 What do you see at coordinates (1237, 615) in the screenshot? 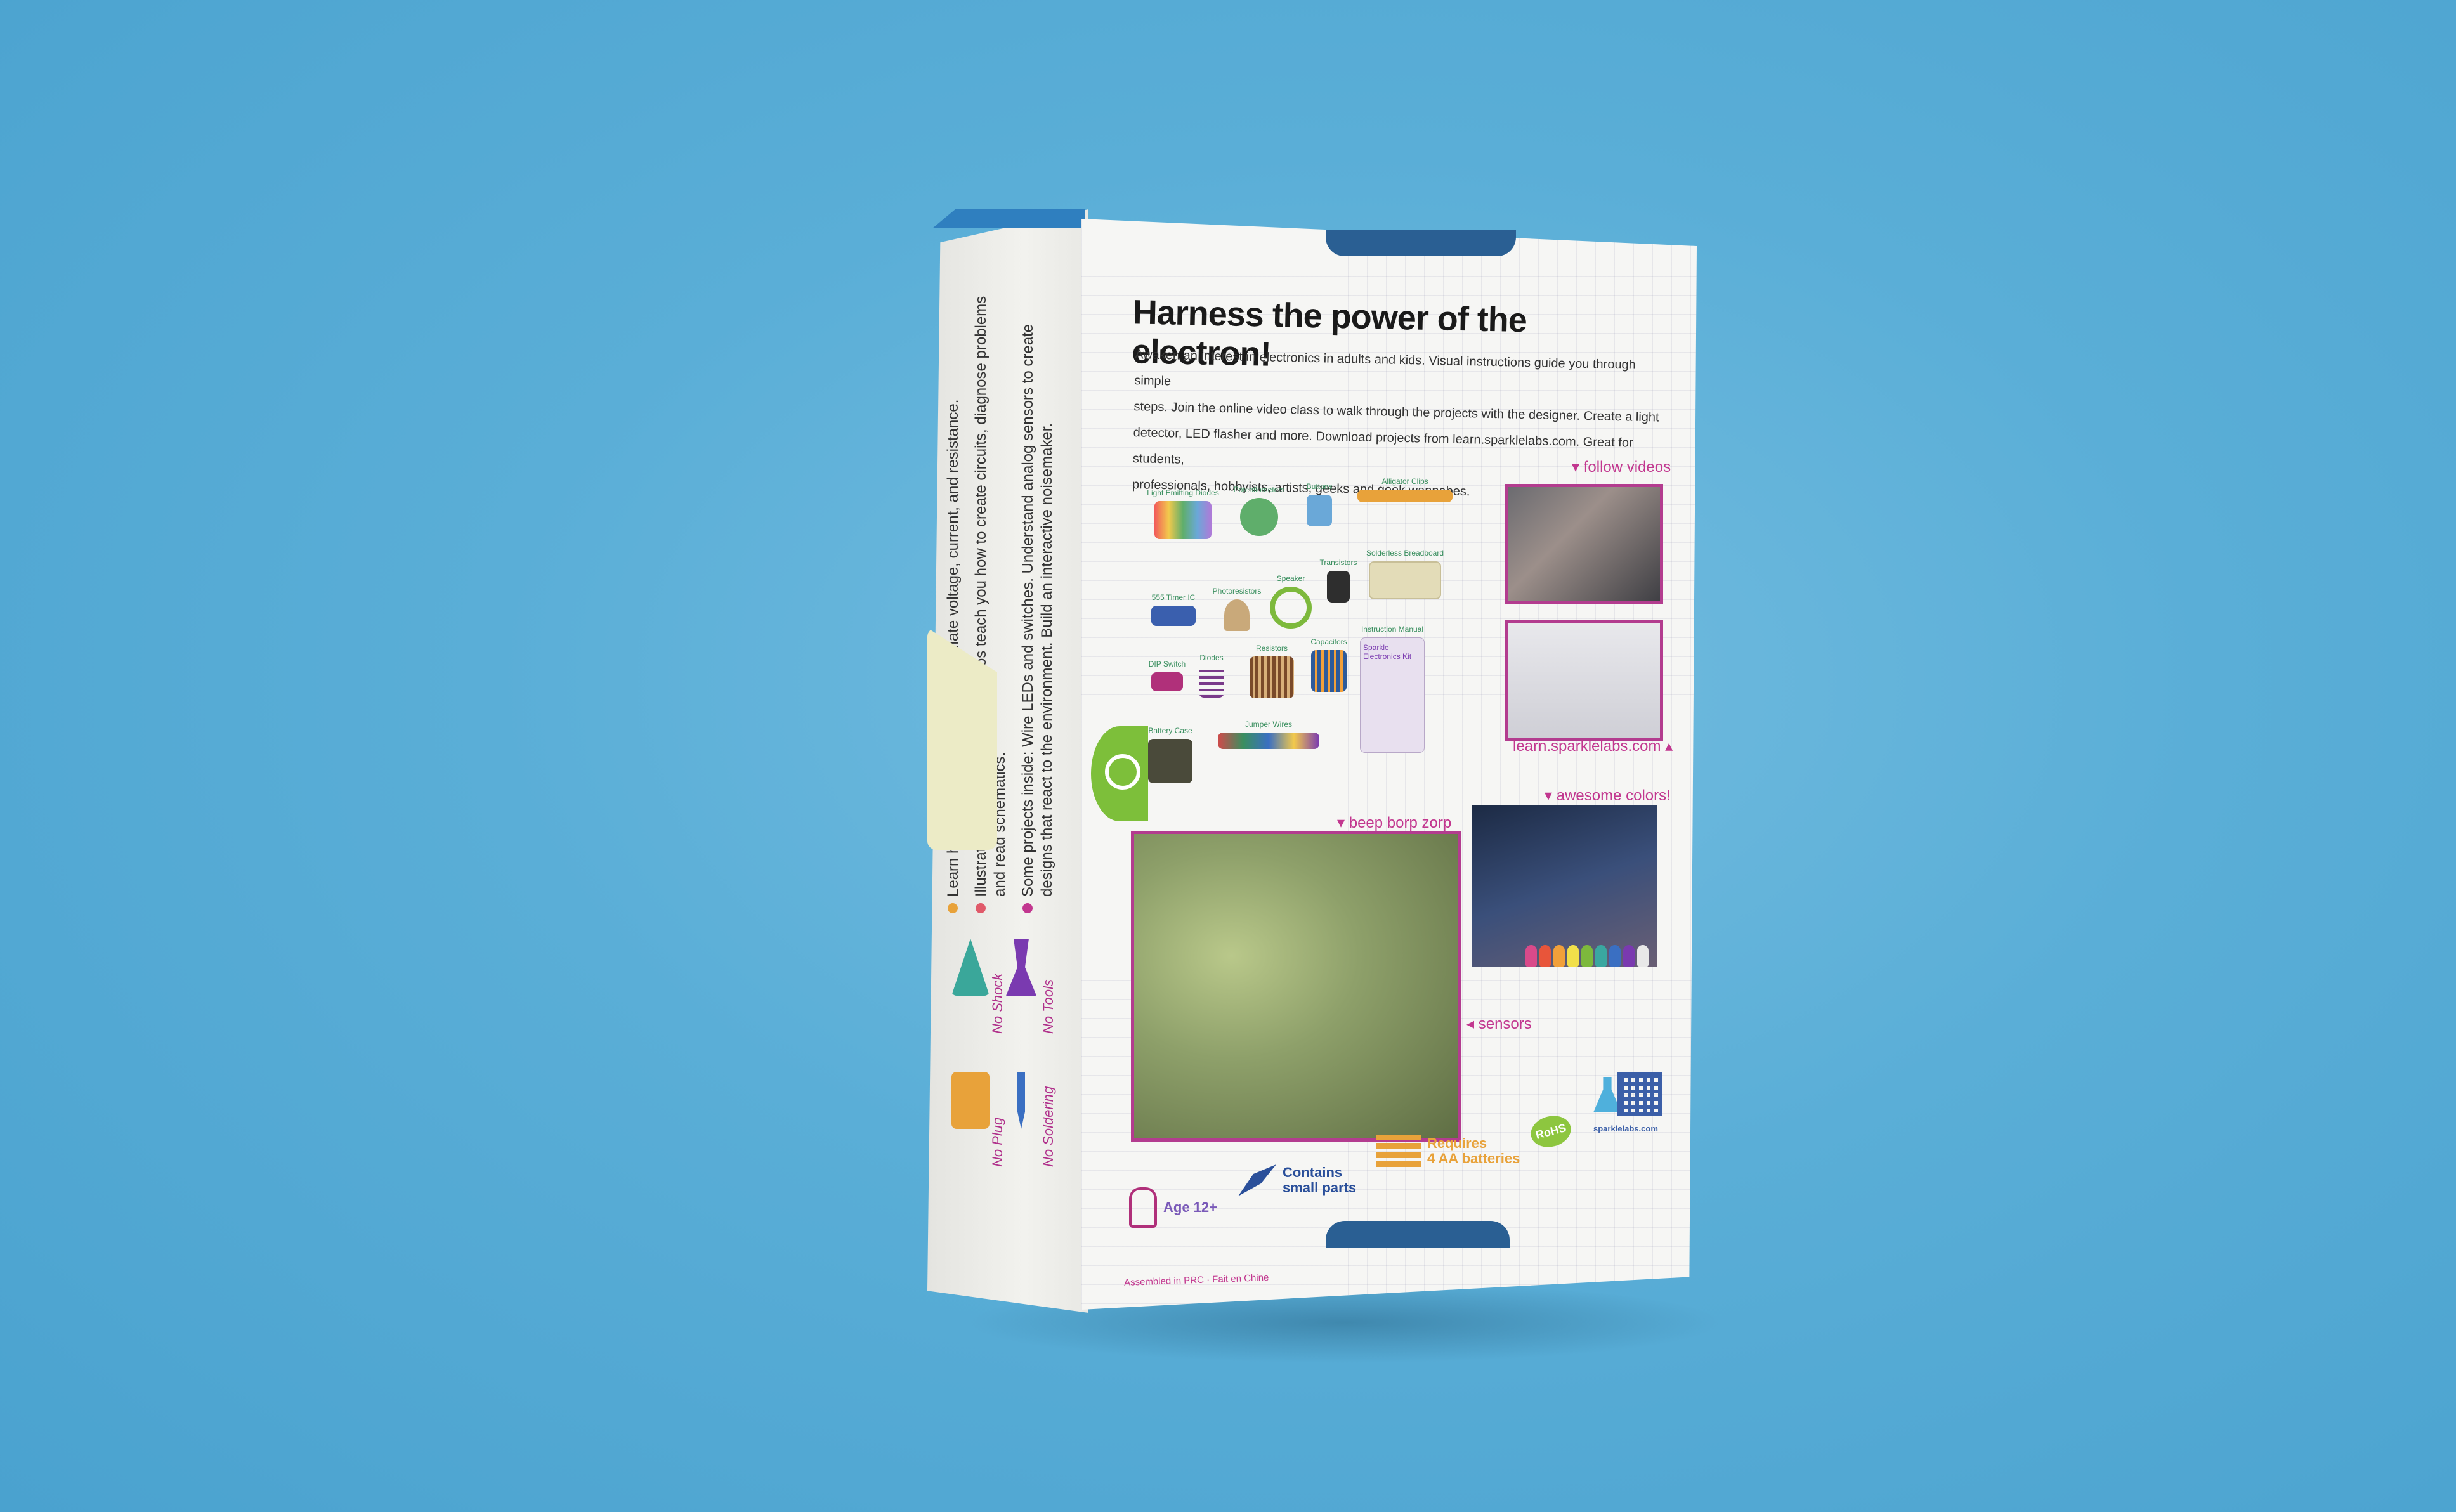
I see `photoresistor-icon` at bounding box center [1237, 615].